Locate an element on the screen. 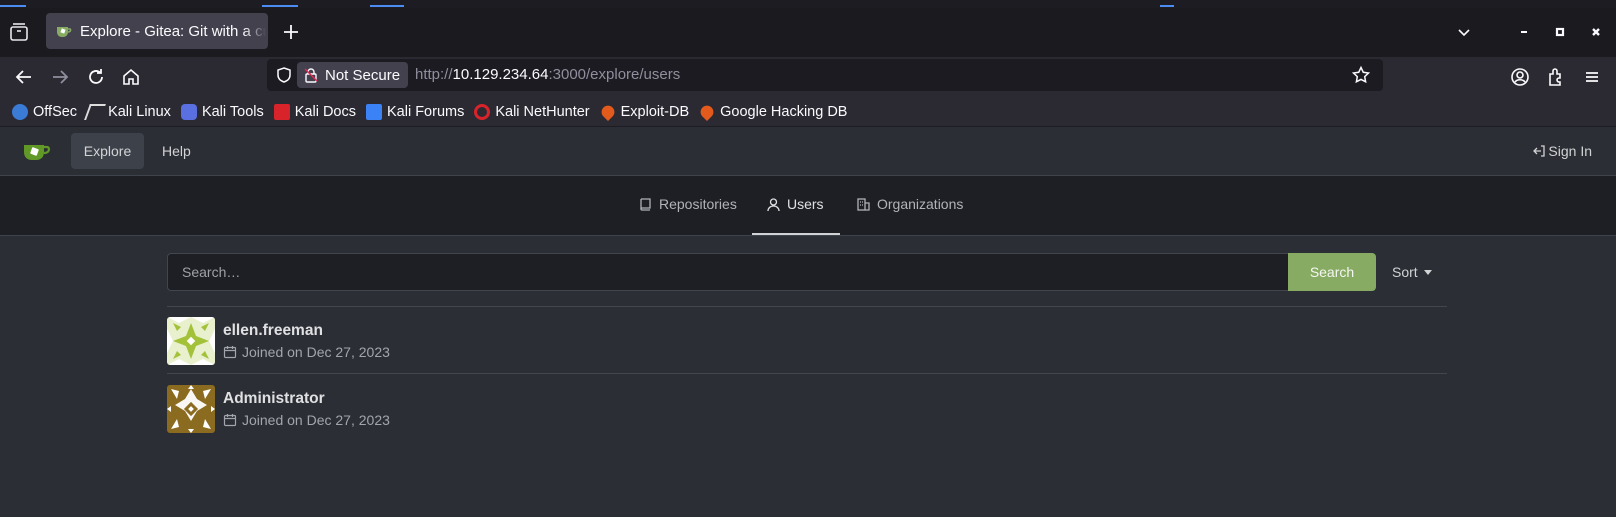 Image resolution: width=1616 pixels, height=517 pixels. tab-users-label: Users is located at coordinates (805, 204).